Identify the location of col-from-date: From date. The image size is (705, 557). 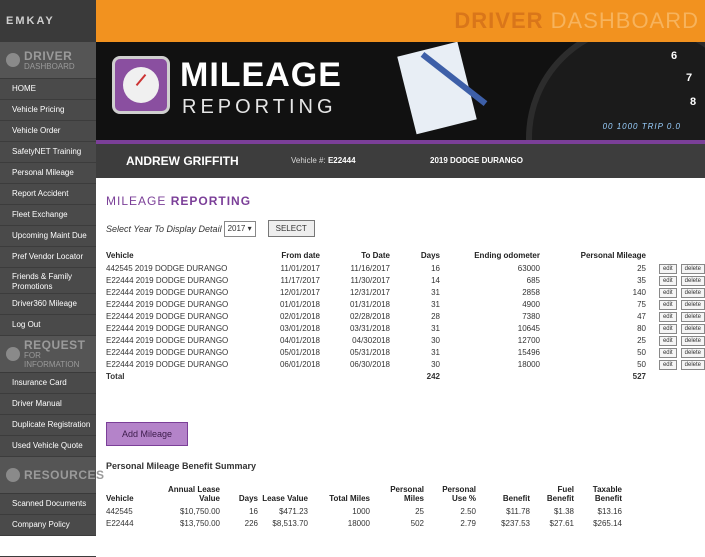
(300, 255).